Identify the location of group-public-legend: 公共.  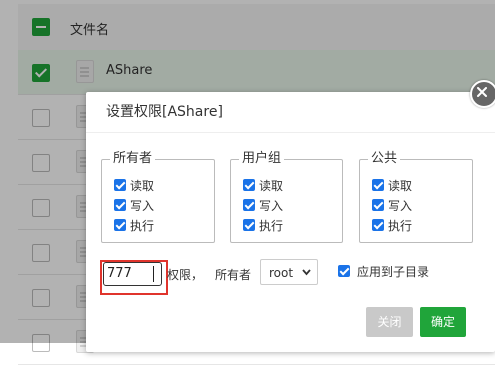
(384, 159).